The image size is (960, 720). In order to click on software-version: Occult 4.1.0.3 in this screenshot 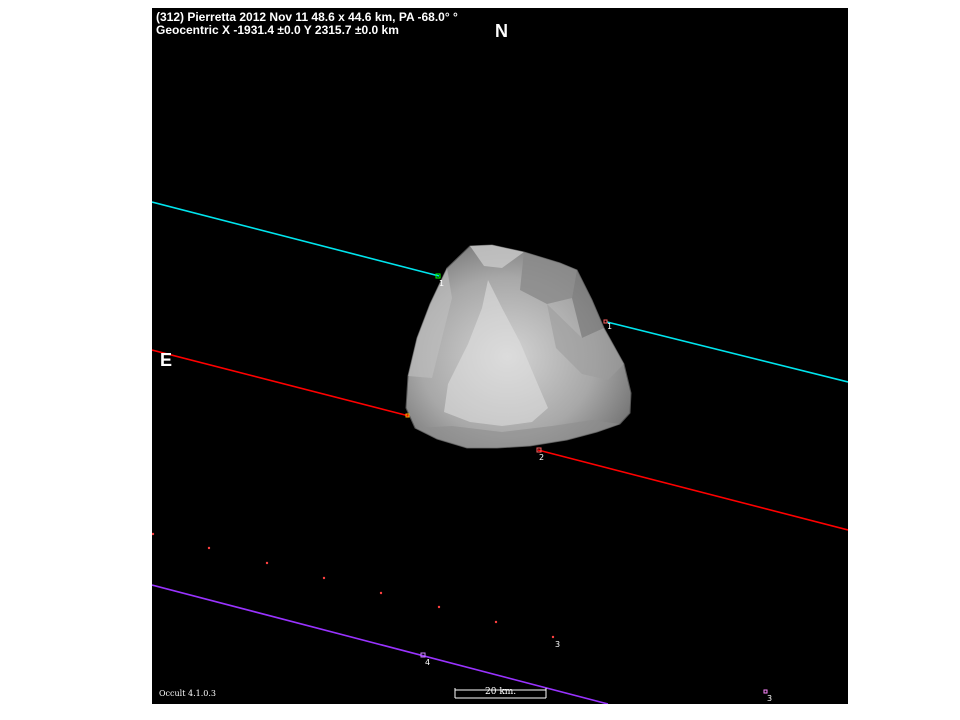, I will do `click(187, 693)`.